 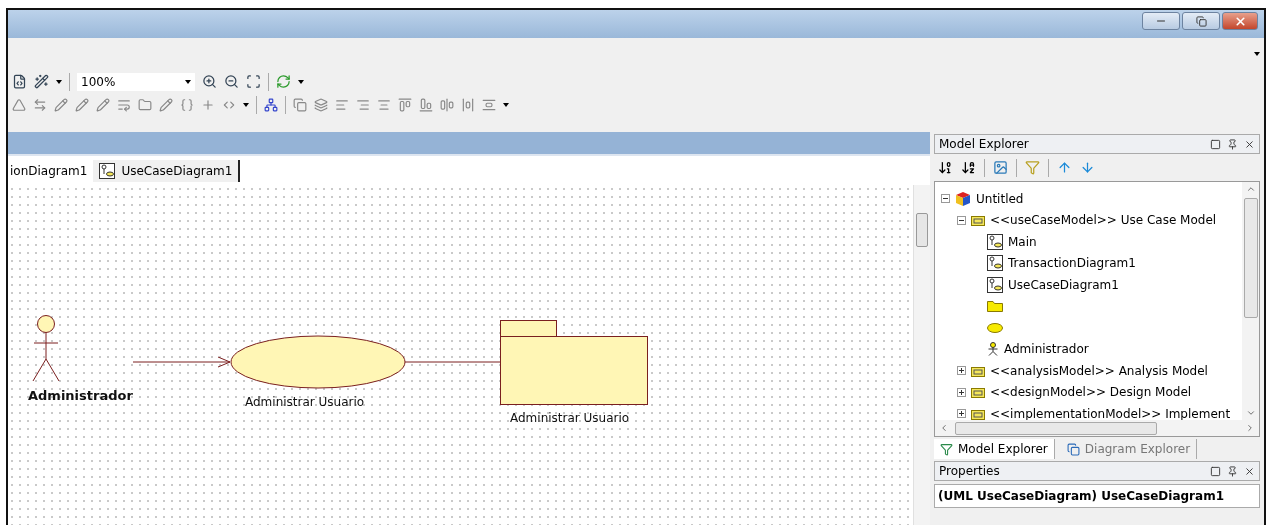 I want to click on distribute-horizontal-icon, so click(x=468, y=104).